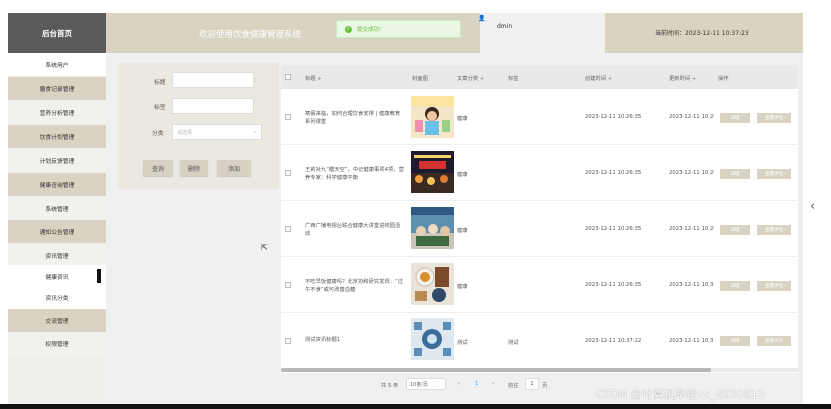 The height and width of the screenshot is (409, 831). What do you see at coordinates (496, 370) in the screenshot?
I see `scrollbar-thumb` at bounding box center [496, 370].